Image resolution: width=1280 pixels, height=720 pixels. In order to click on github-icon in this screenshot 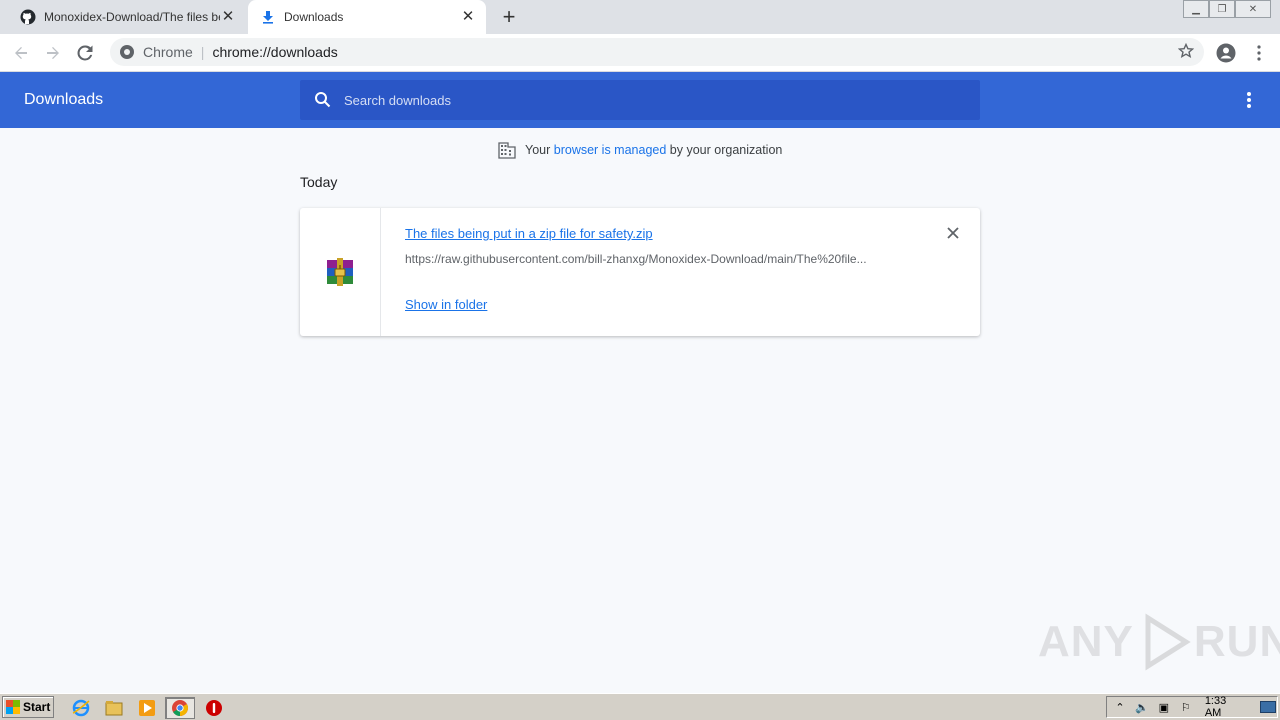, I will do `click(28, 17)`.